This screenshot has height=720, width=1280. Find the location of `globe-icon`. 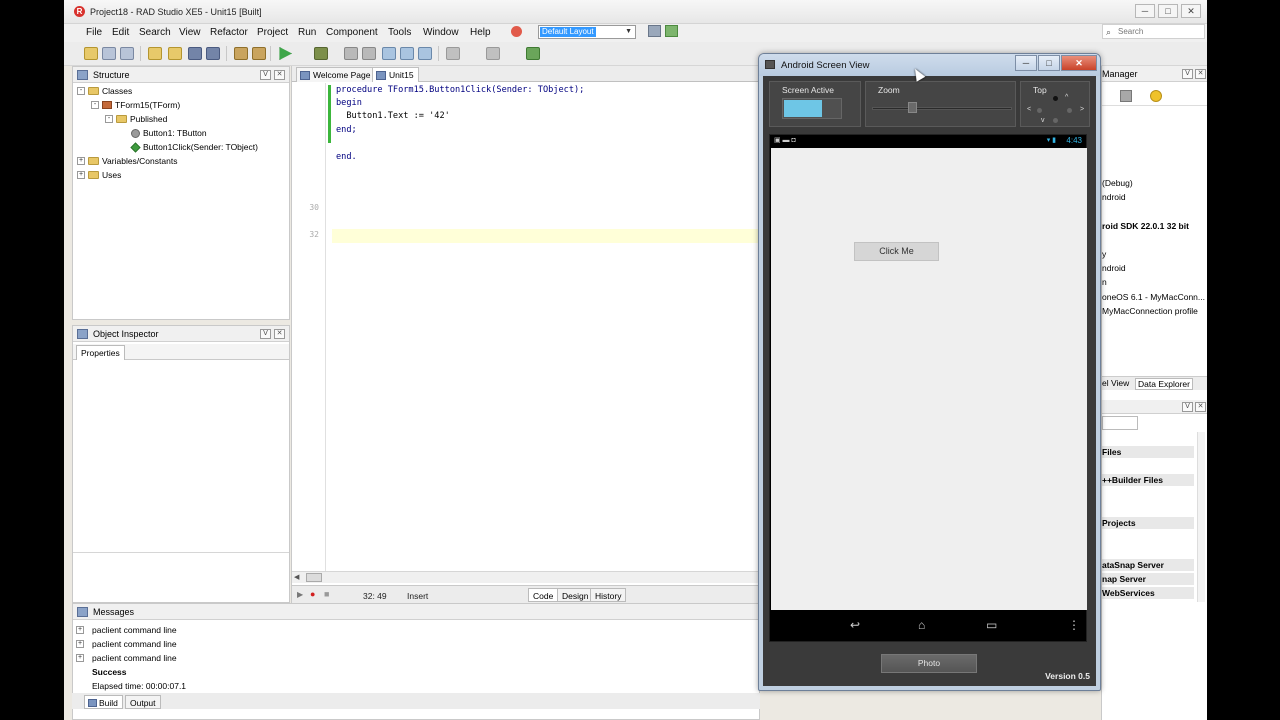

globe-icon is located at coordinates (516, 31).